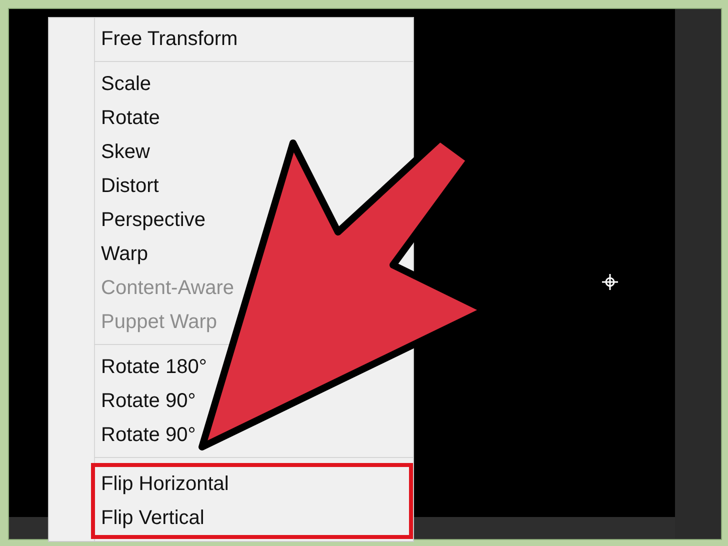 Image resolution: width=728 pixels, height=546 pixels. Describe the element at coordinates (121, 84) in the screenshot. I see `menu-item: Scale` at that location.